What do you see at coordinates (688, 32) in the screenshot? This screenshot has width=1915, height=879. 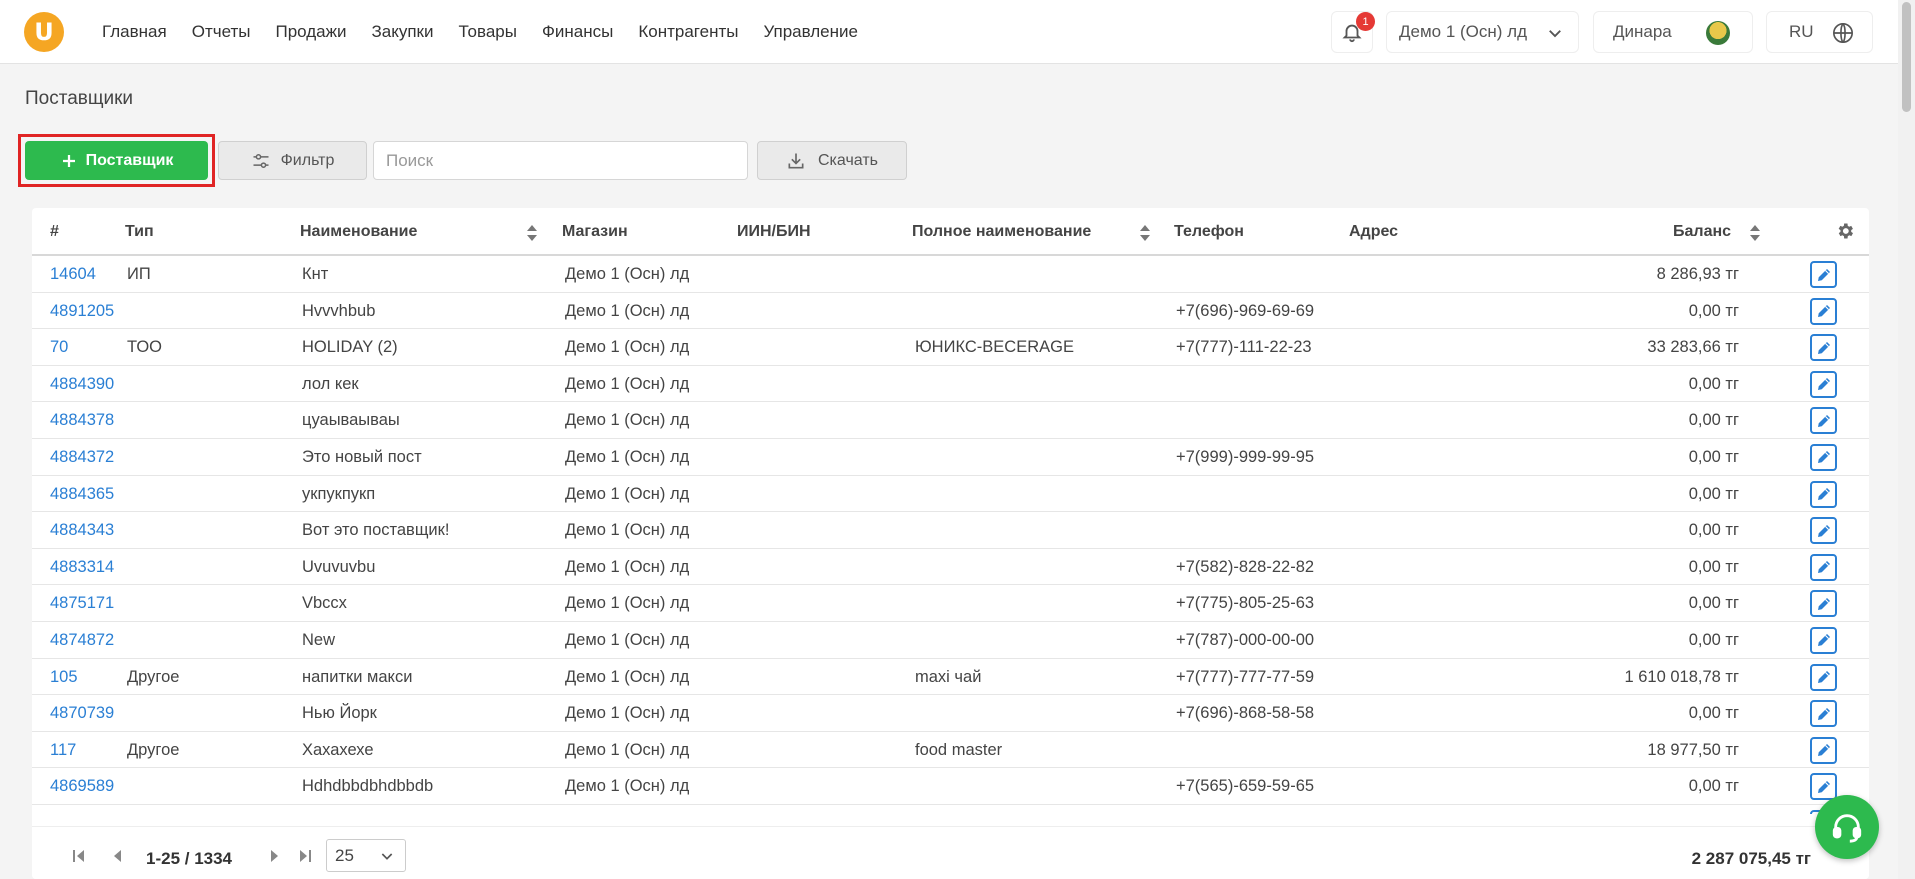 I see `nav-item: Контрагенты` at bounding box center [688, 32].